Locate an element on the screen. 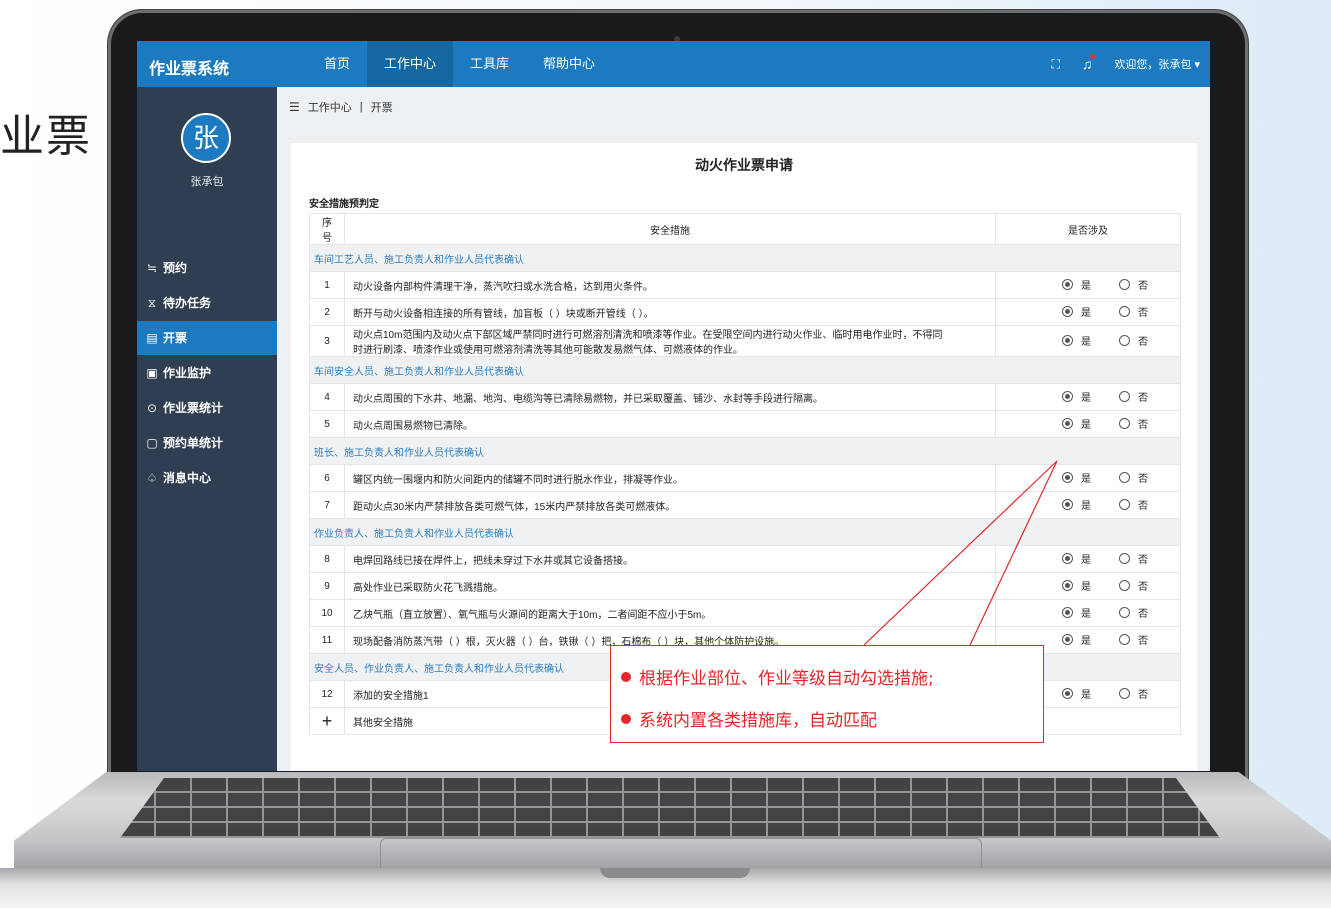 This screenshot has width=1331, height=908. slide-title: 业票 is located at coordinates (46, 136).